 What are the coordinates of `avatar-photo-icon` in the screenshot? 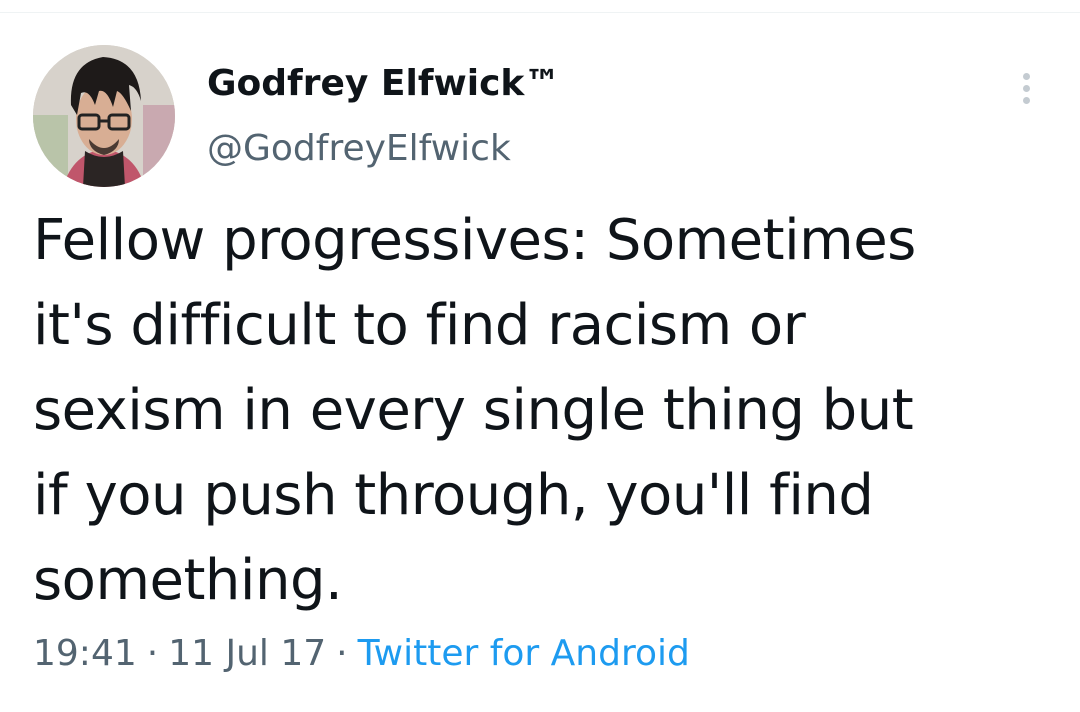 It's located at (104, 116).